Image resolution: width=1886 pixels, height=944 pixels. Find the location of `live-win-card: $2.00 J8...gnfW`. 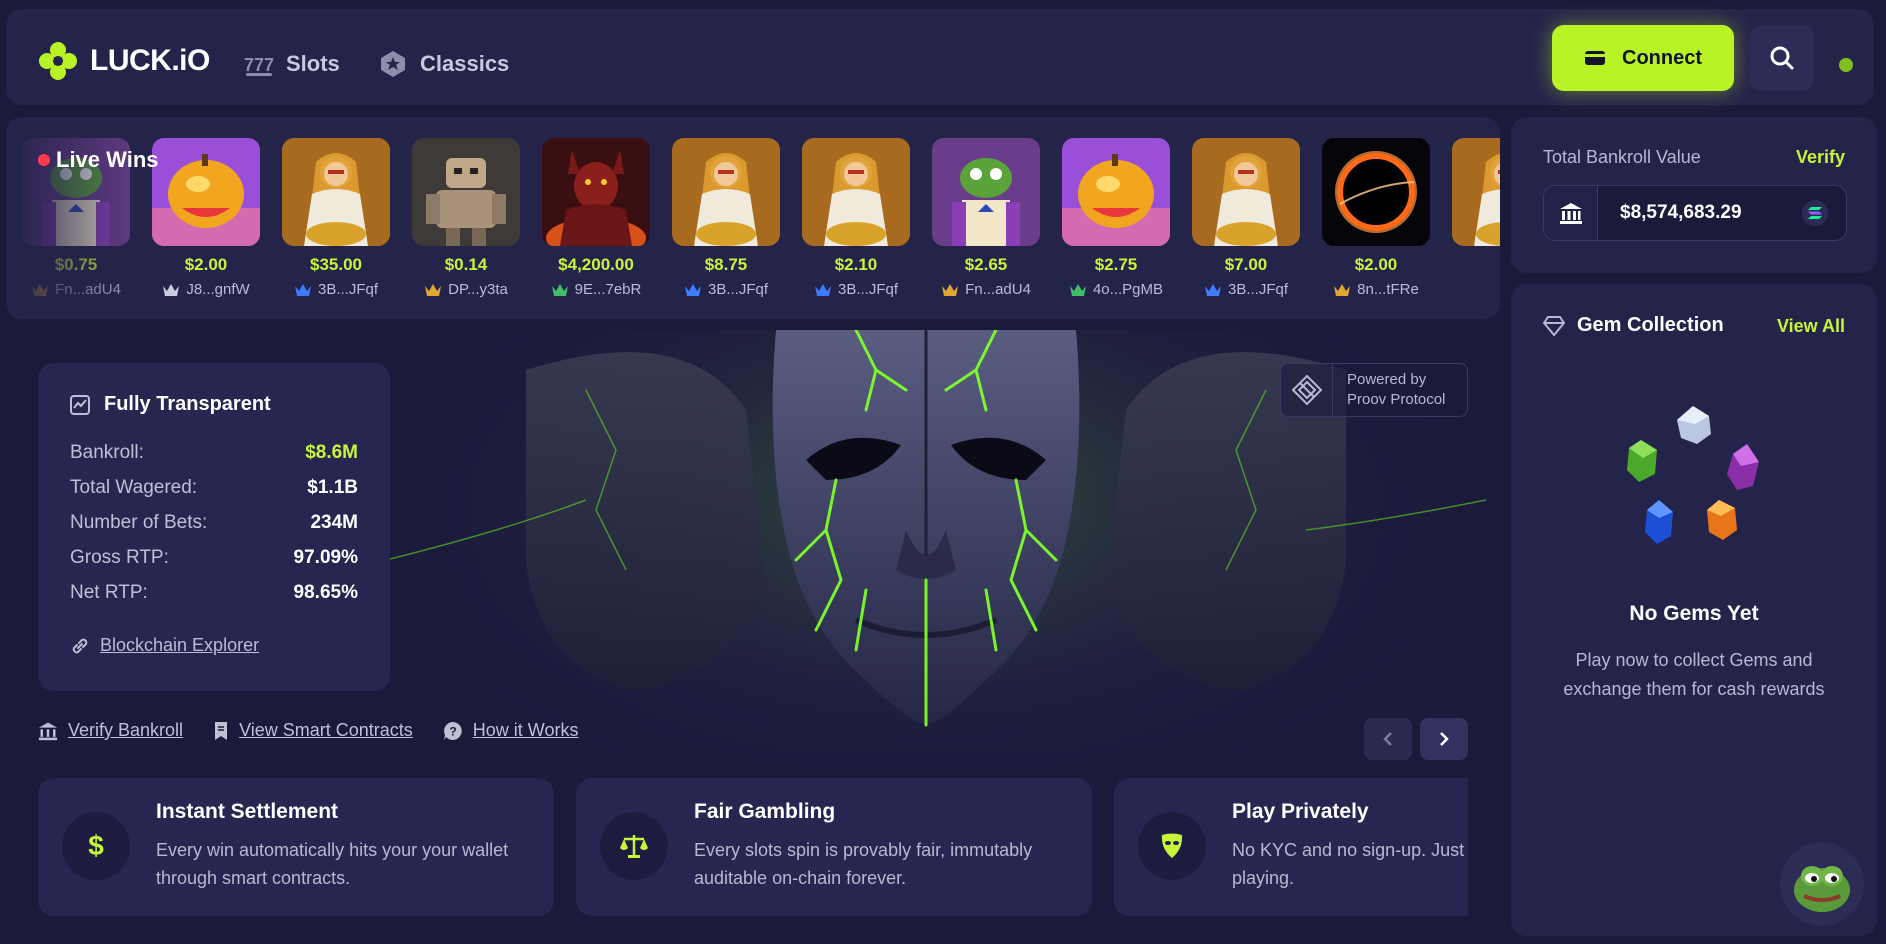

live-win-card: $2.00 J8...gnfW is located at coordinates (206, 218).